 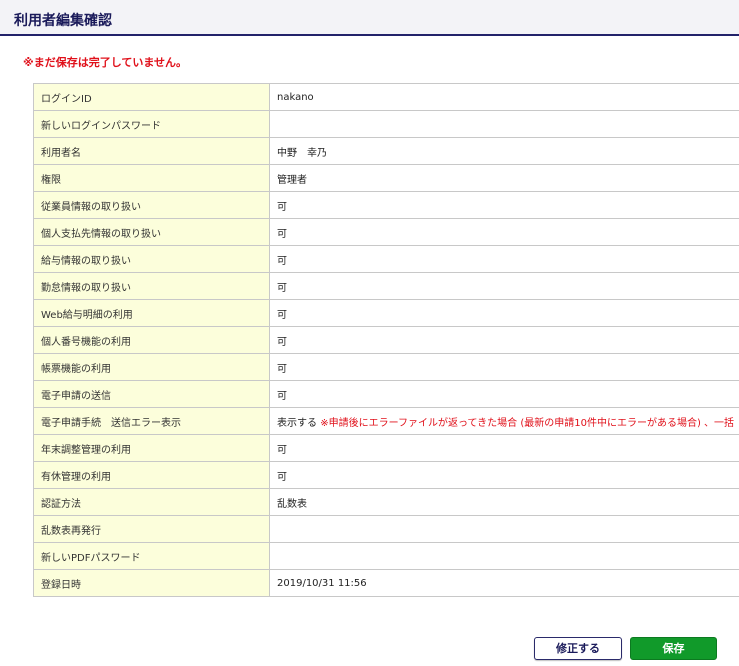 I want to click on row-label: 帳票機能の利用, so click(x=151, y=367).